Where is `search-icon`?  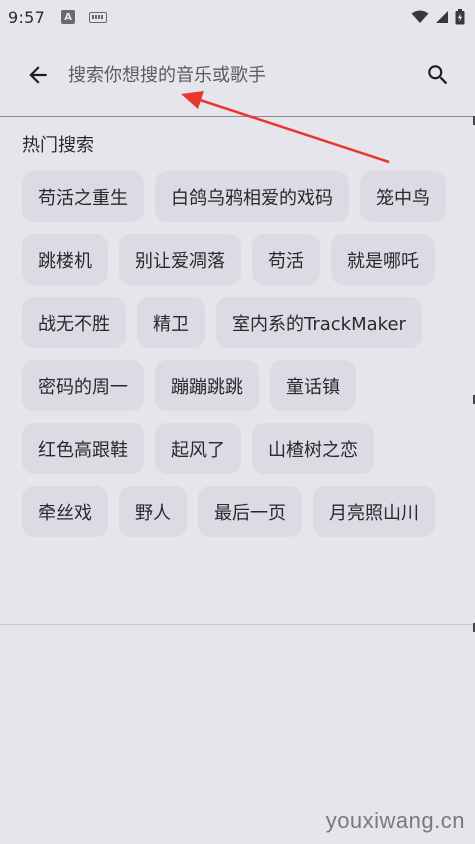
search-icon is located at coordinates (438, 75).